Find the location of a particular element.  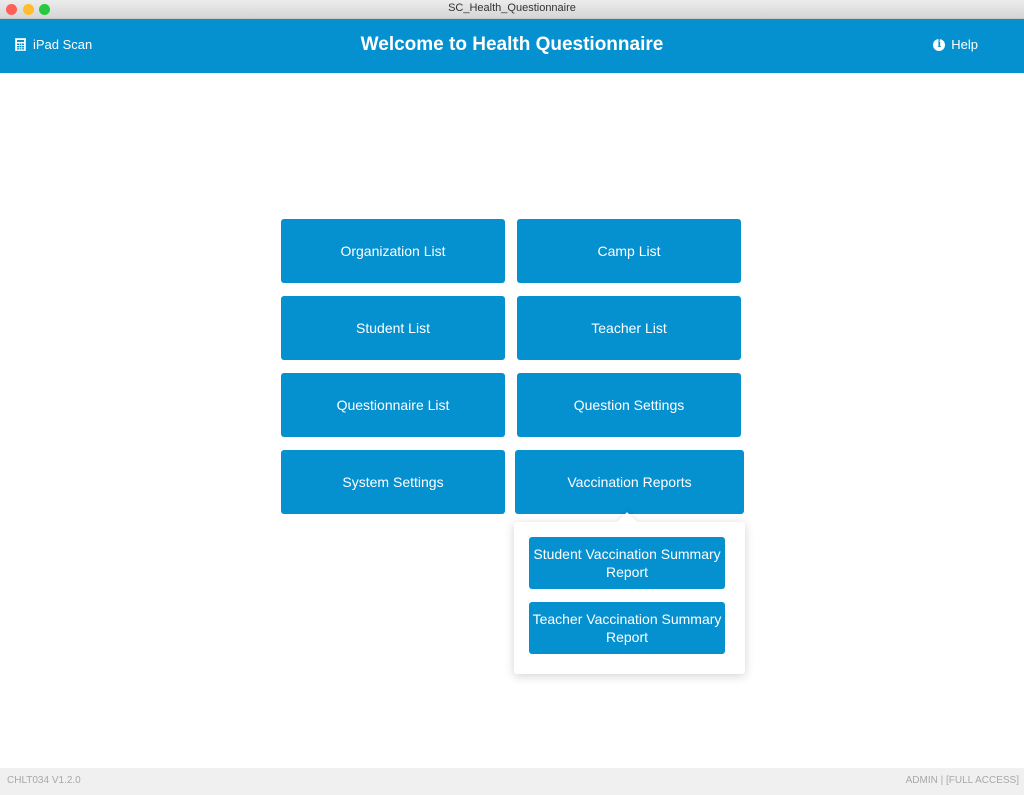

questionnaire-list-button: Questionnaire List is located at coordinates (393, 405).